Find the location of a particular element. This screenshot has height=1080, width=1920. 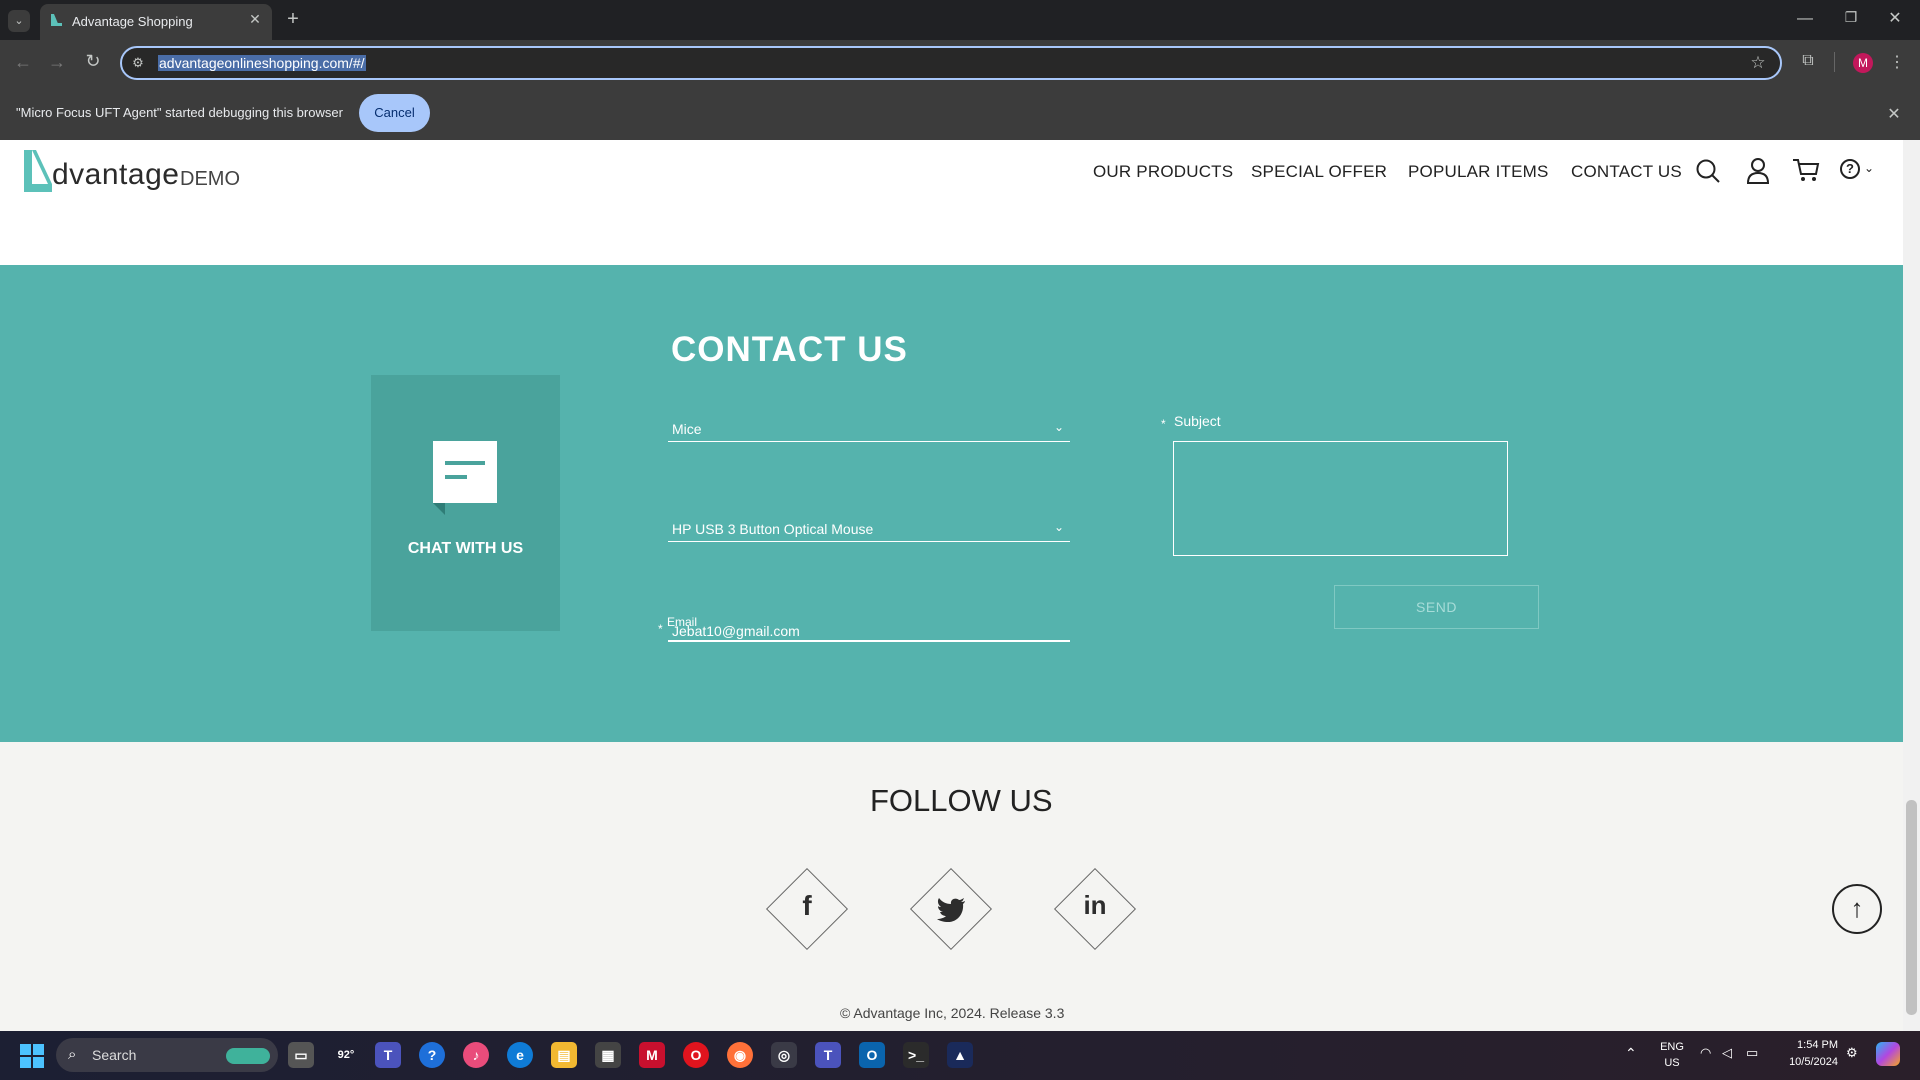

product-select: HP USB 3 Button Optical Mouse ⌄ is located at coordinates (869, 531).